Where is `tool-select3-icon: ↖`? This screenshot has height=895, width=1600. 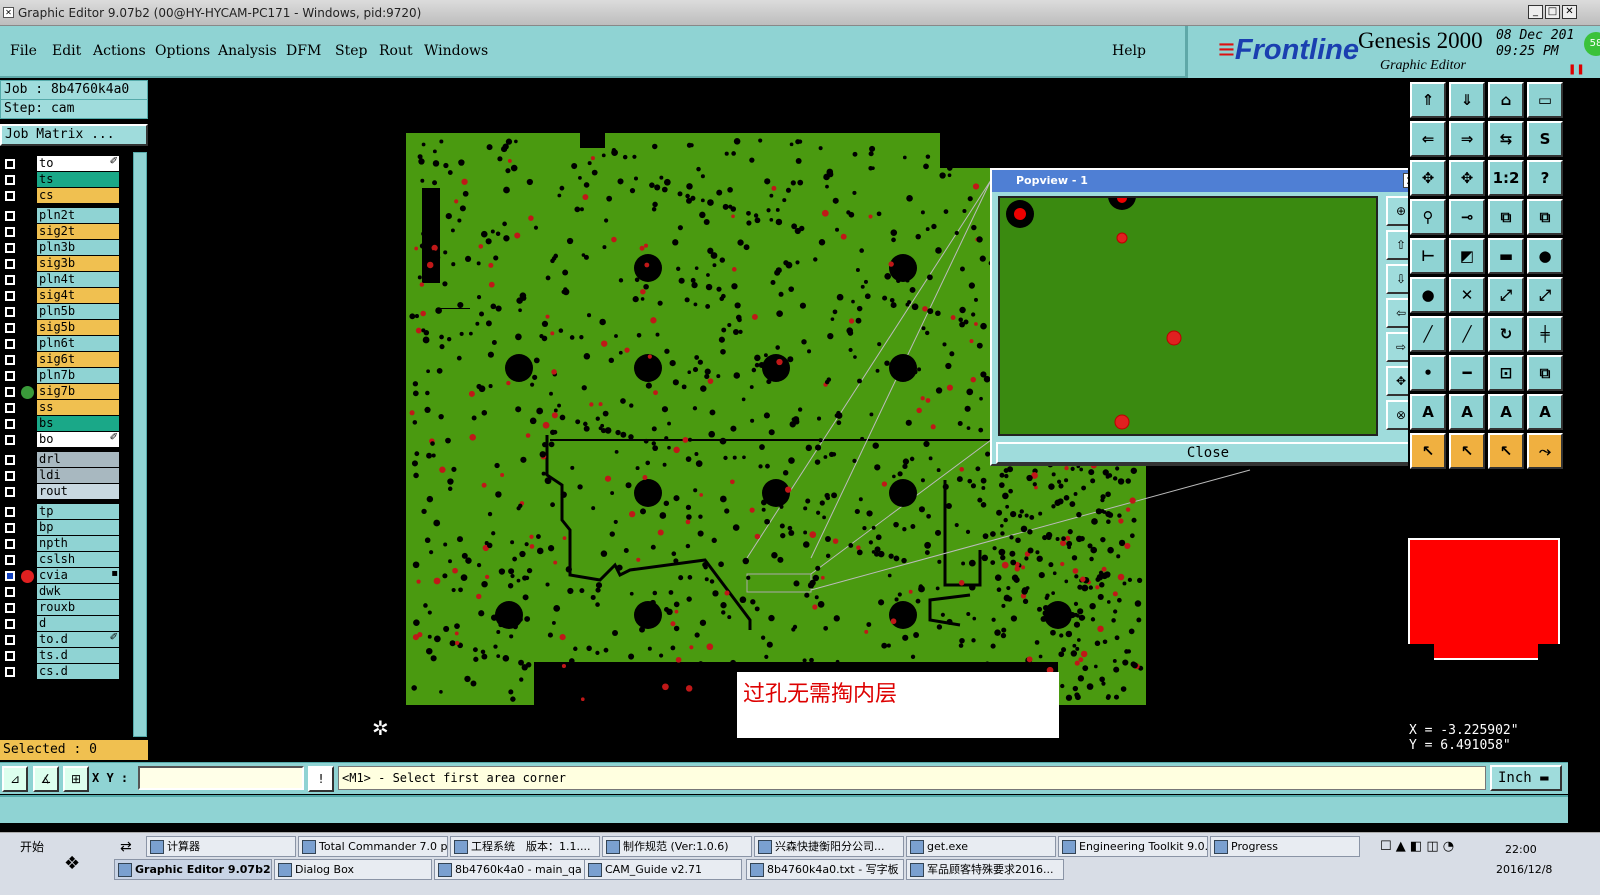 tool-select3-icon: ↖ is located at coordinates (1506, 451).